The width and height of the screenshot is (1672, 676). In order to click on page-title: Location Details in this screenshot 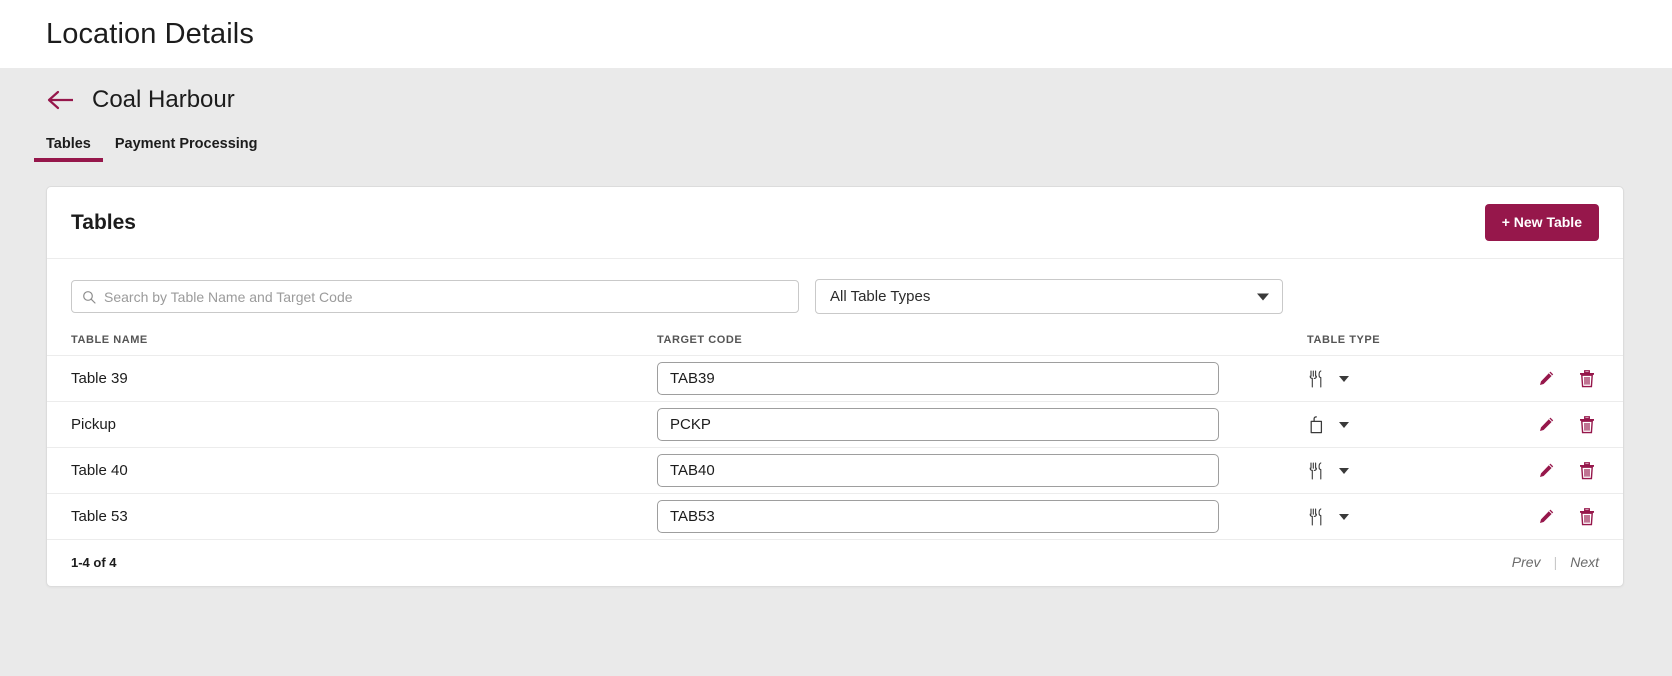, I will do `click(150, 33)`.